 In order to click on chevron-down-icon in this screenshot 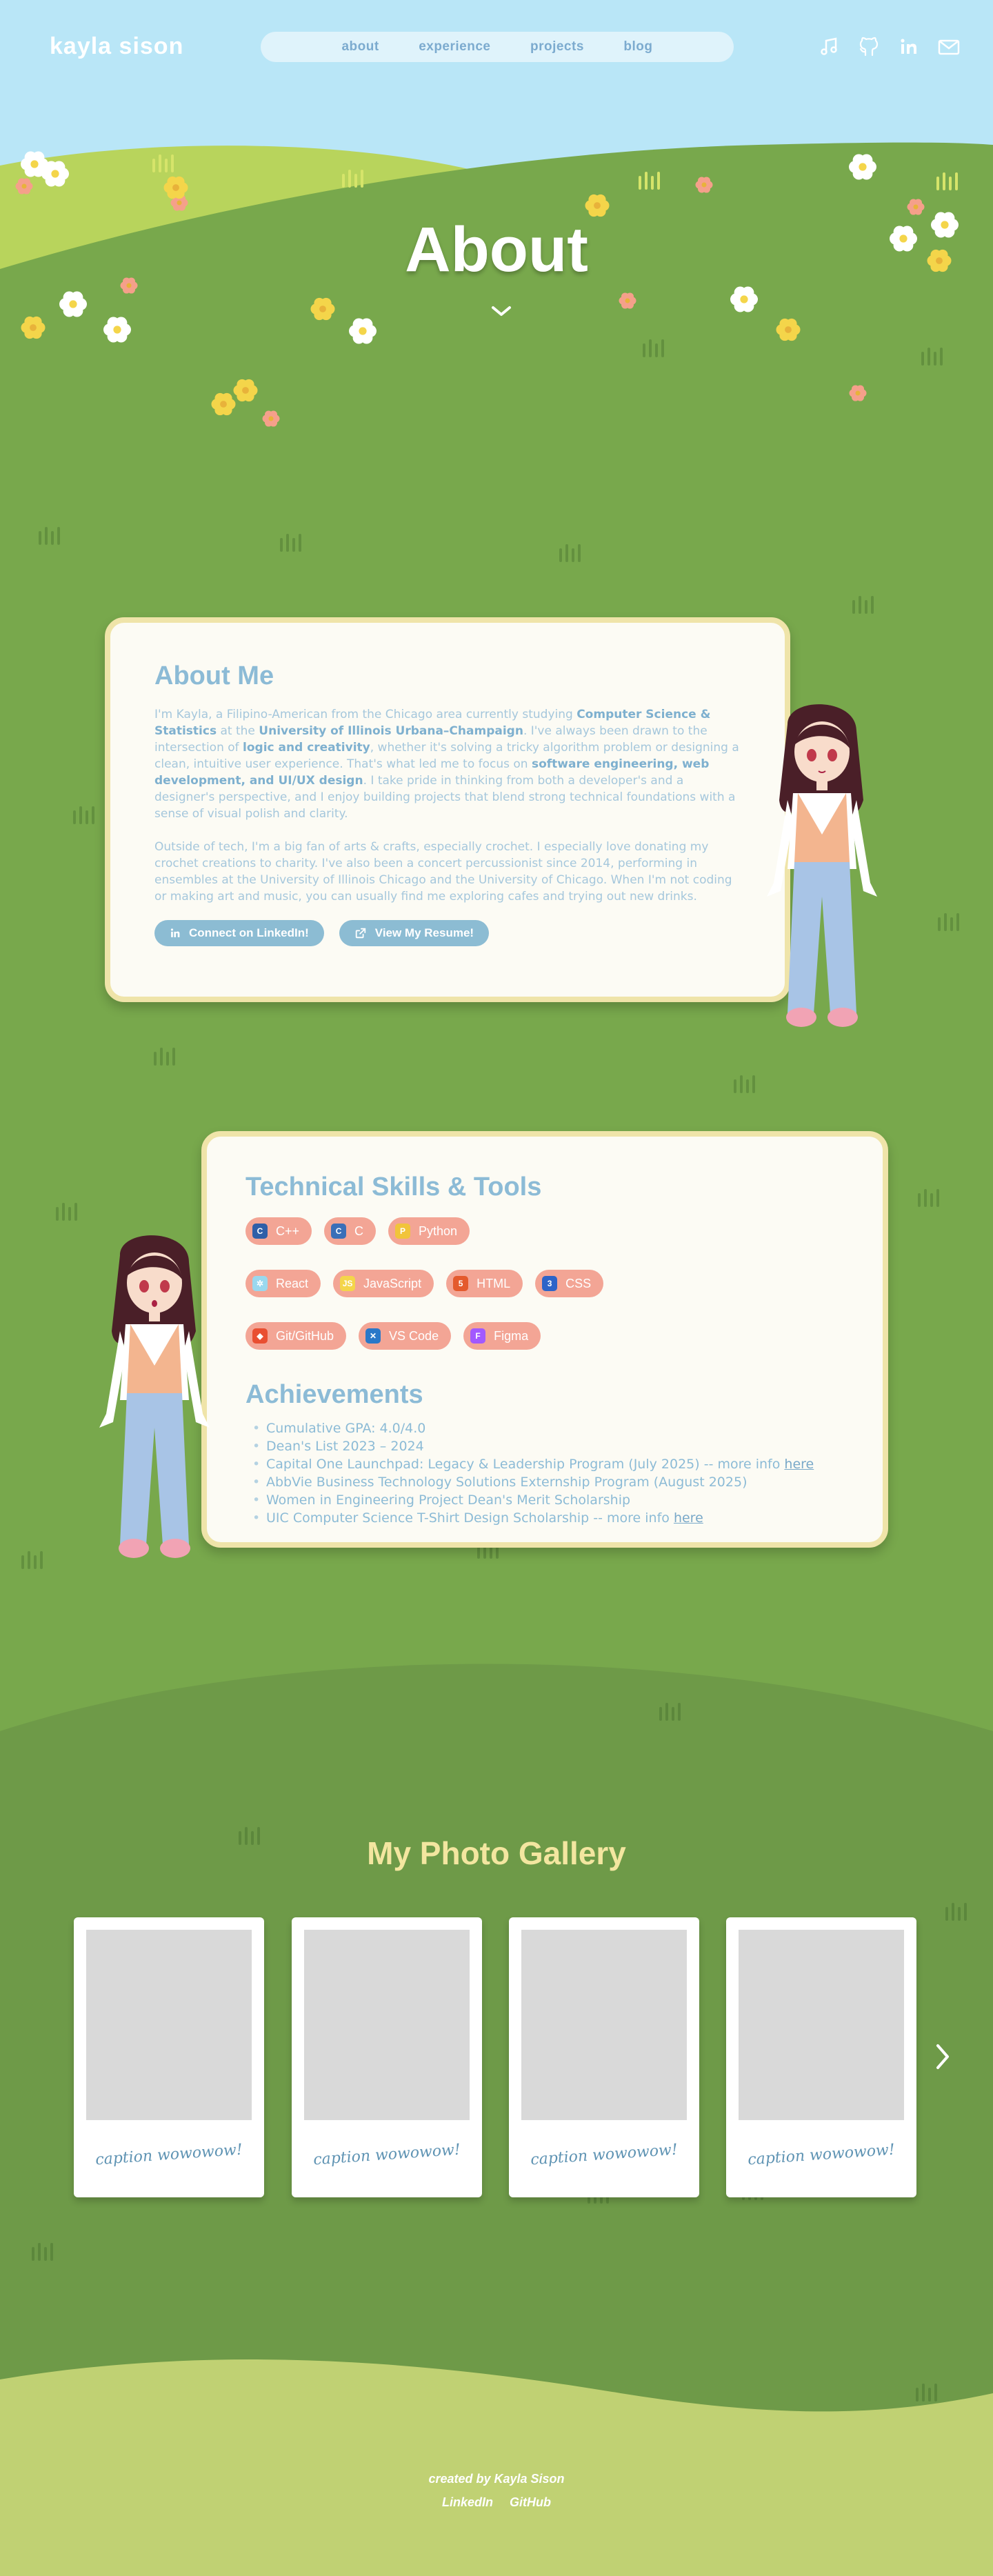, I will do `click(501, 311)`.